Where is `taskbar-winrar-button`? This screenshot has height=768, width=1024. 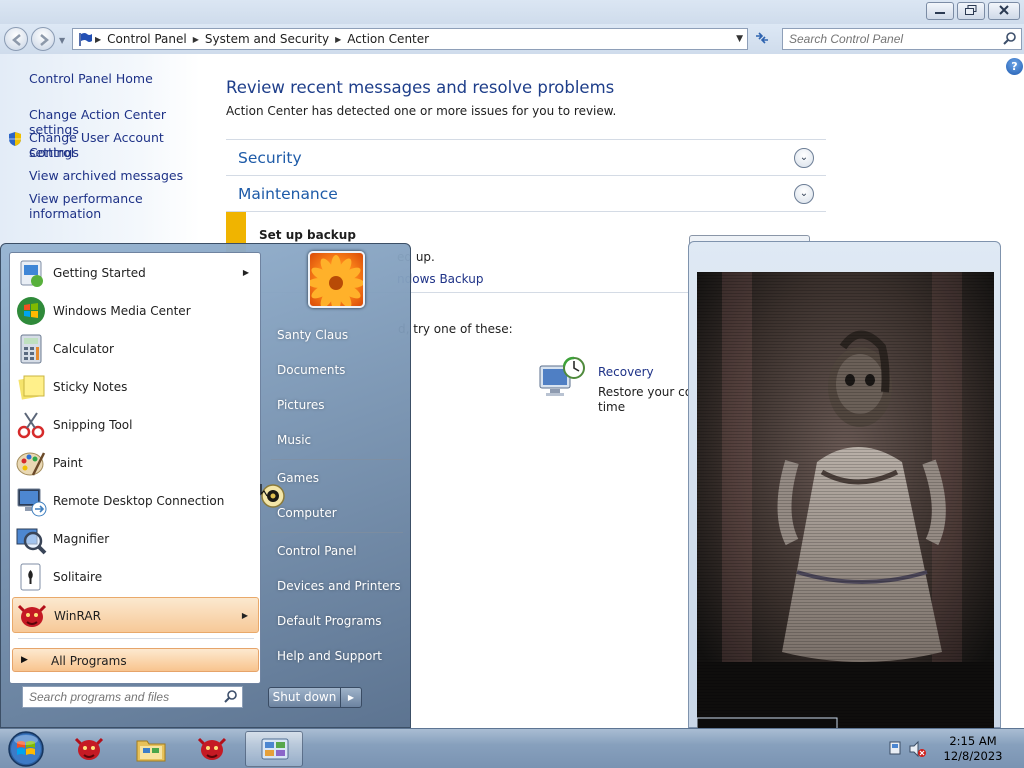 taskbar-winrar-button is located at coordinates (89, 749).